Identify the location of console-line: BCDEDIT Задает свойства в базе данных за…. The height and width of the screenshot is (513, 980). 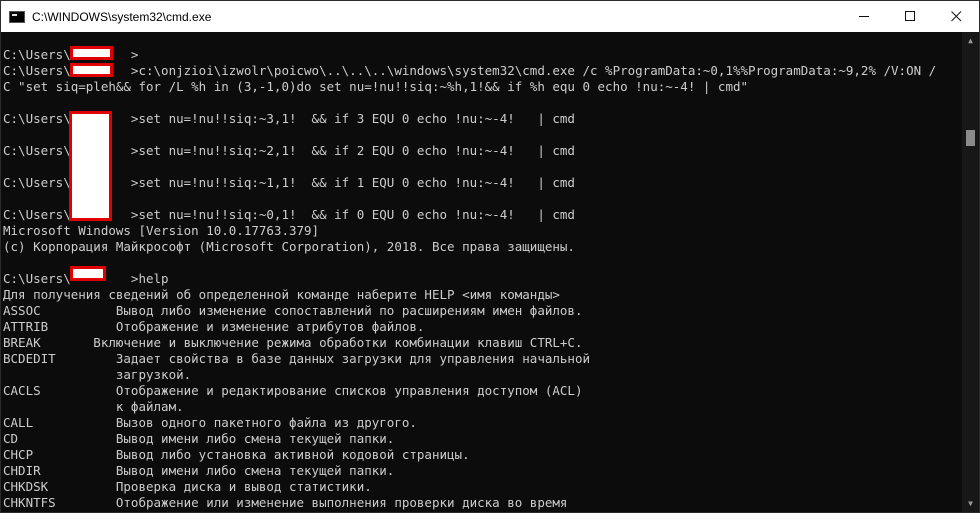
(296, 358).